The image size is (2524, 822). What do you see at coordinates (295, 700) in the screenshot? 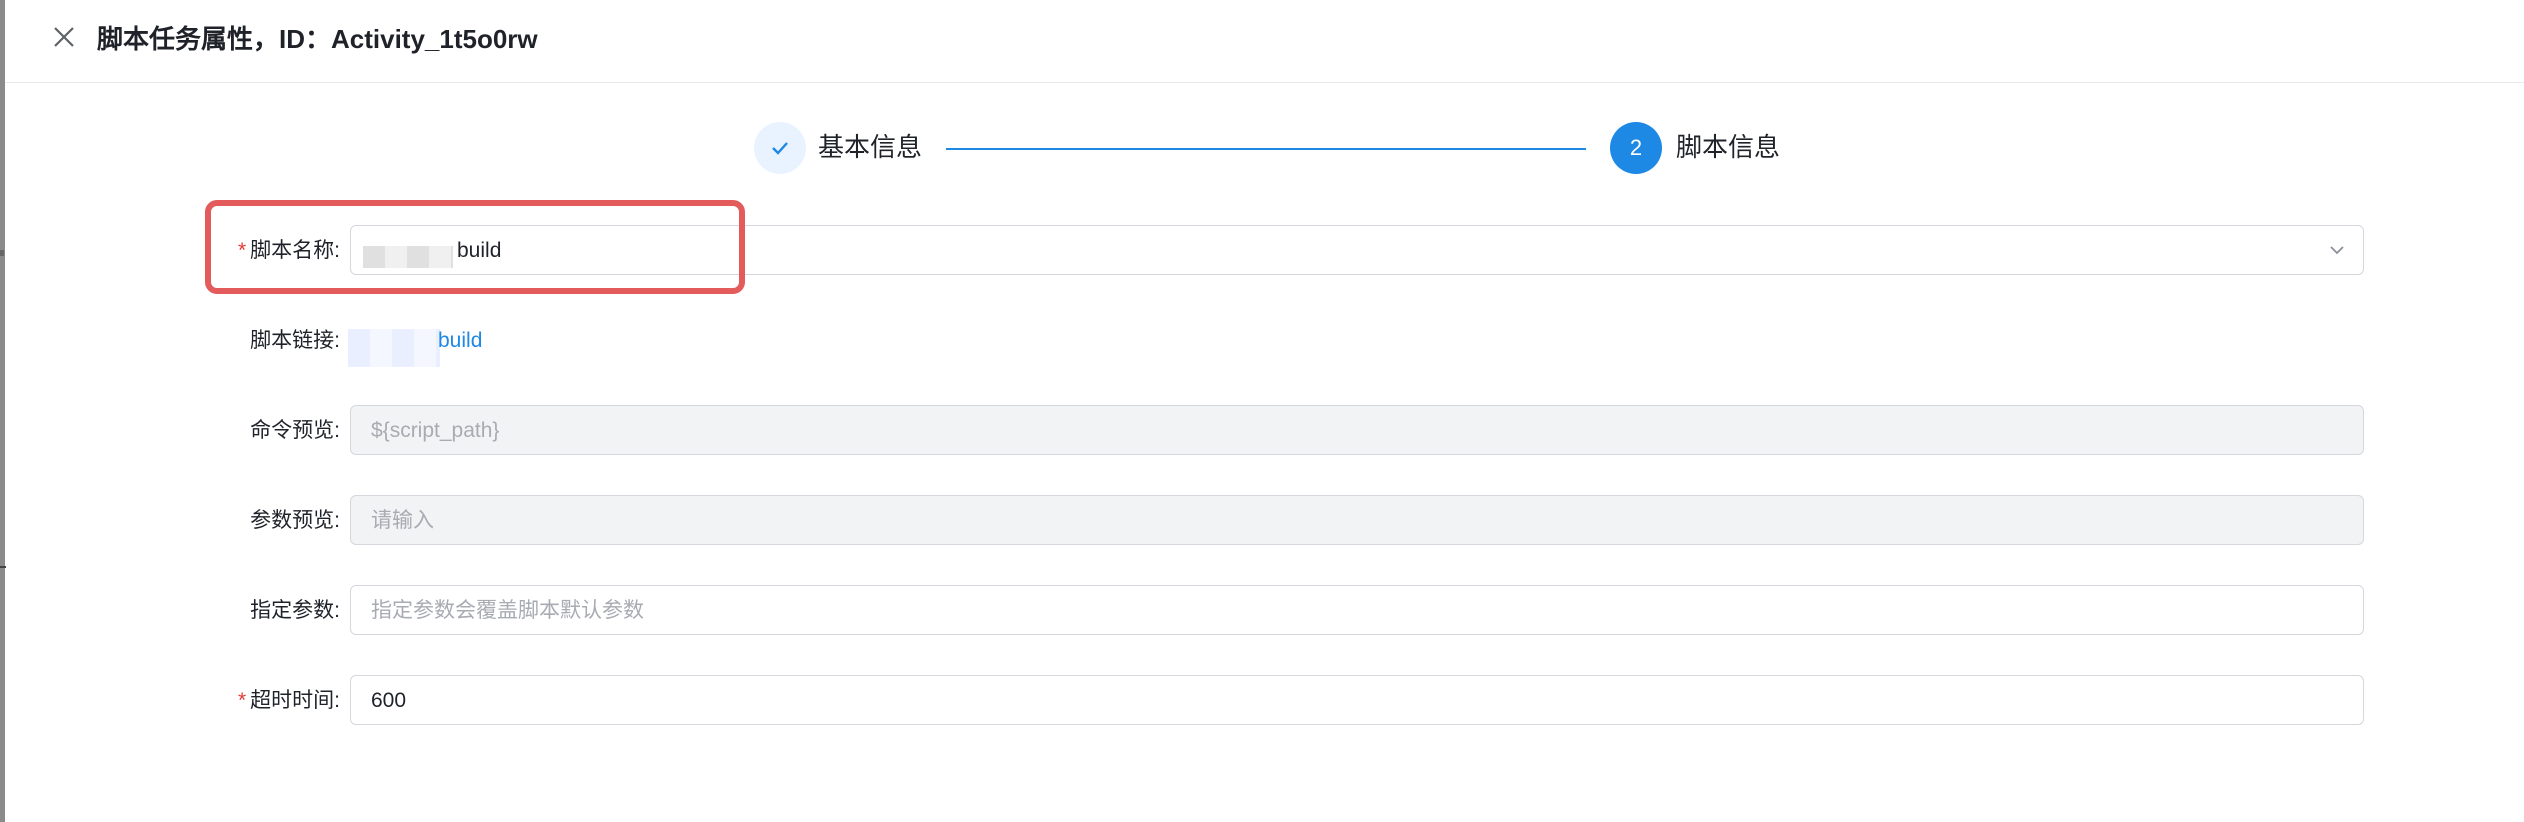
I see `timeout-label-text: 超时时间:` at bounding box center [295, 700].